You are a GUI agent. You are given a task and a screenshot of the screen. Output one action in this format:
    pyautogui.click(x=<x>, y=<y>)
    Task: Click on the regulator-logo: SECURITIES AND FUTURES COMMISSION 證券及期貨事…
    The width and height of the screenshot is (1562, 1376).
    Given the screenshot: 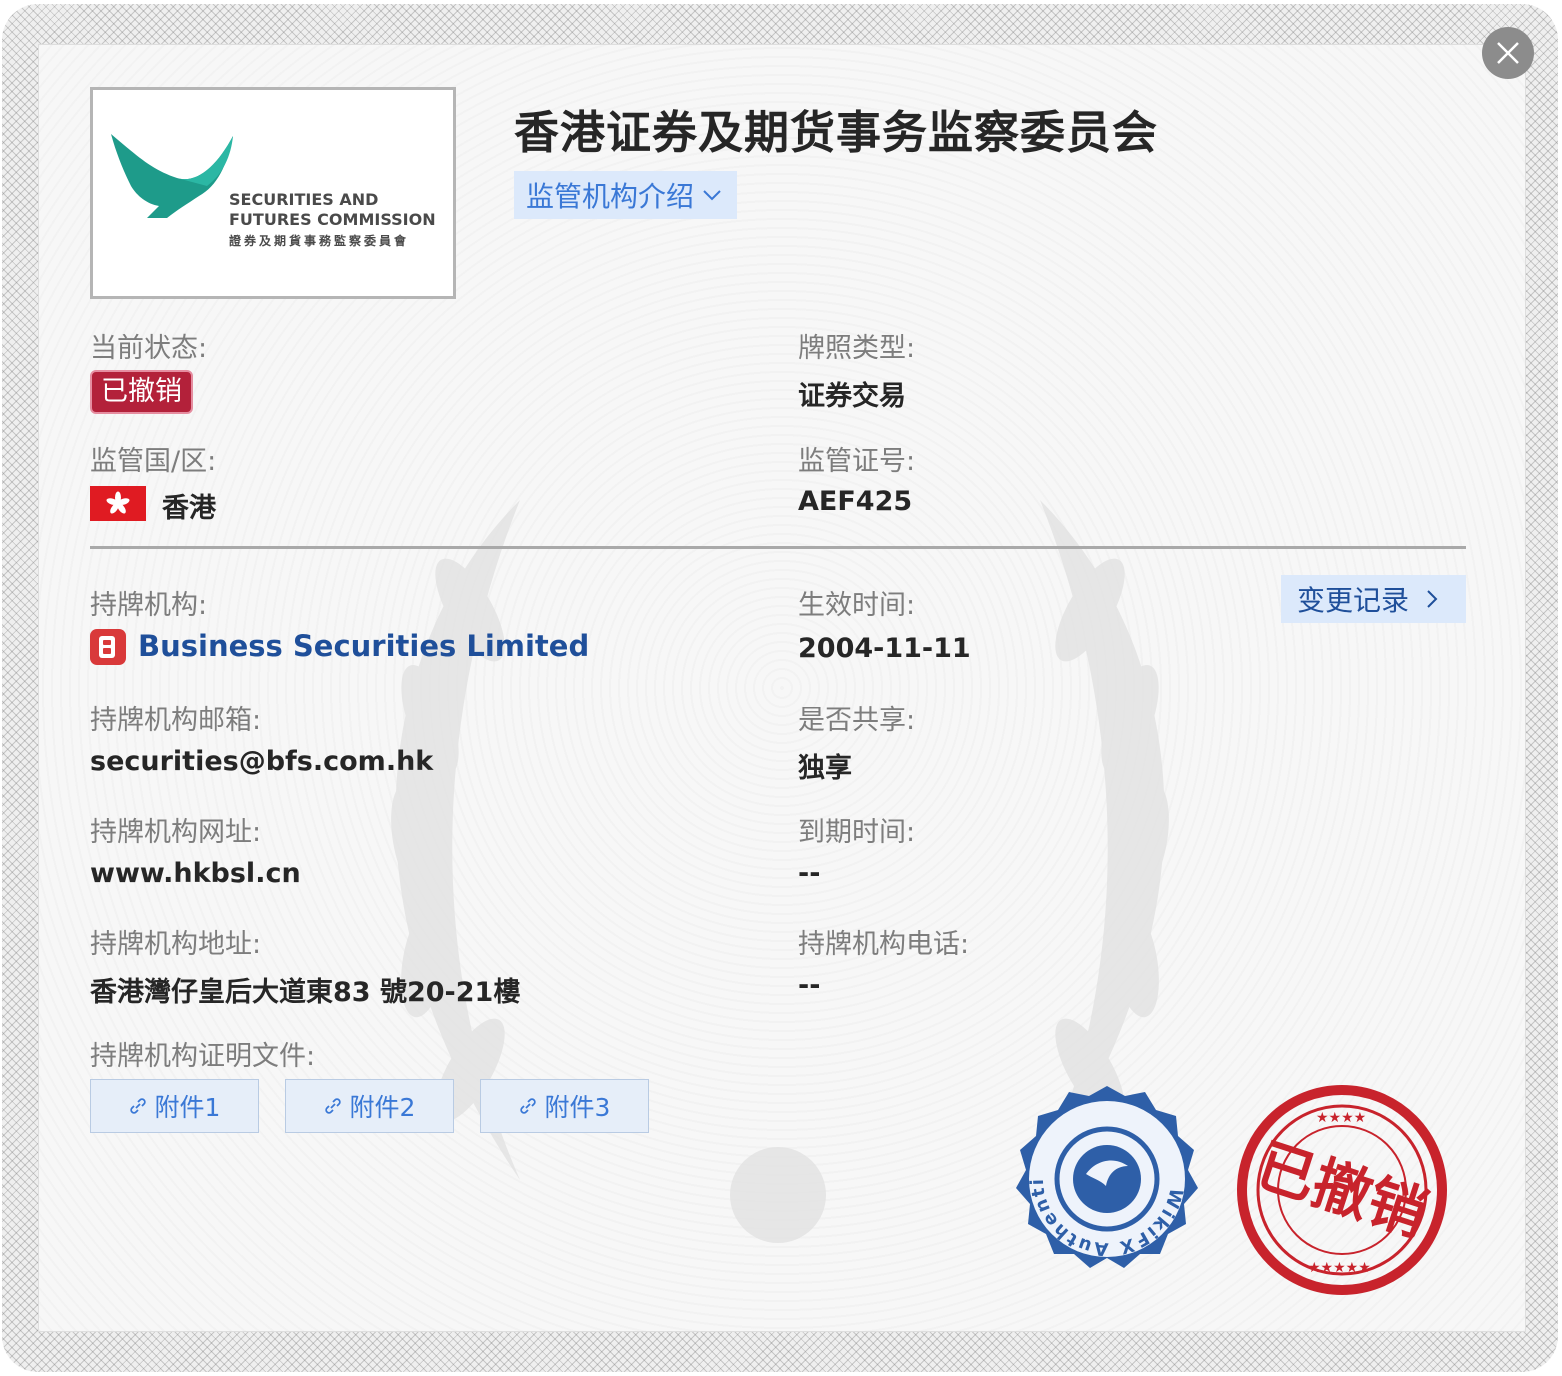 What is the action you would take?
    pyautogui.click(x=273, y=193)
    